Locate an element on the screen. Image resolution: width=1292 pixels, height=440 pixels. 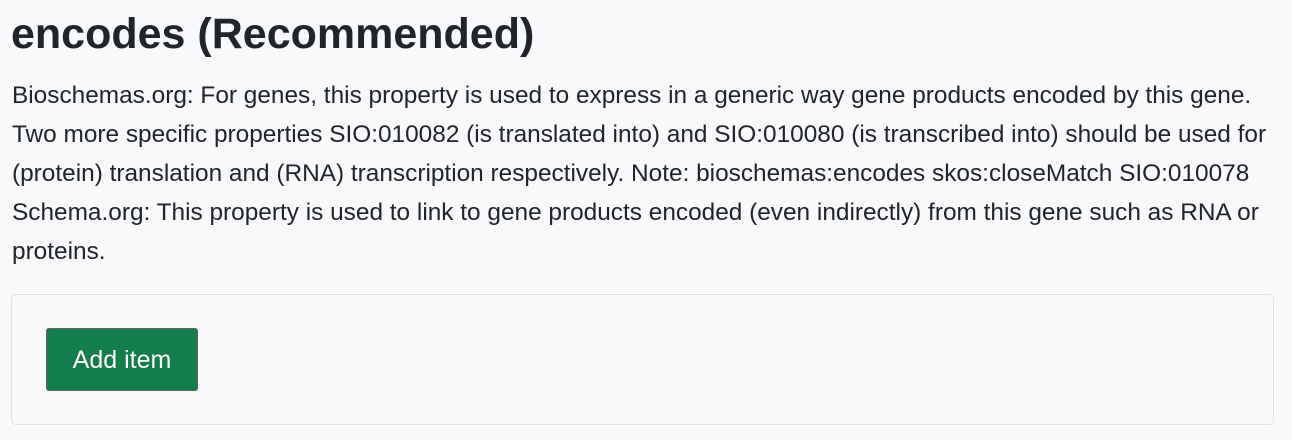
property-title: encodes (Recommended) is located at coordinates (273, 34).